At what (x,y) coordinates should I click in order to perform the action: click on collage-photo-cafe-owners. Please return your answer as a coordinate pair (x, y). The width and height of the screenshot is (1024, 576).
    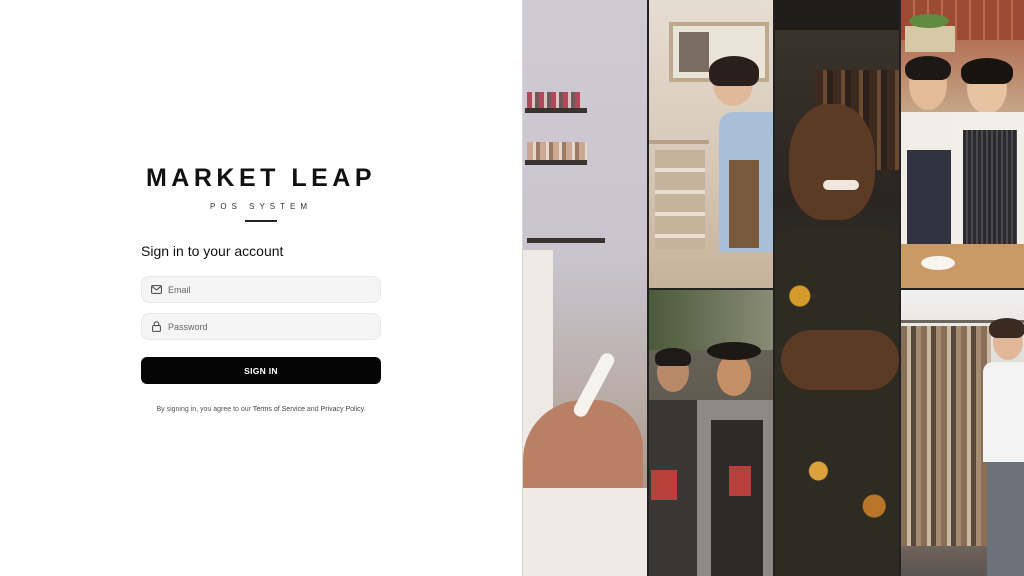
    Looking at the image, I should click on (962, 144).